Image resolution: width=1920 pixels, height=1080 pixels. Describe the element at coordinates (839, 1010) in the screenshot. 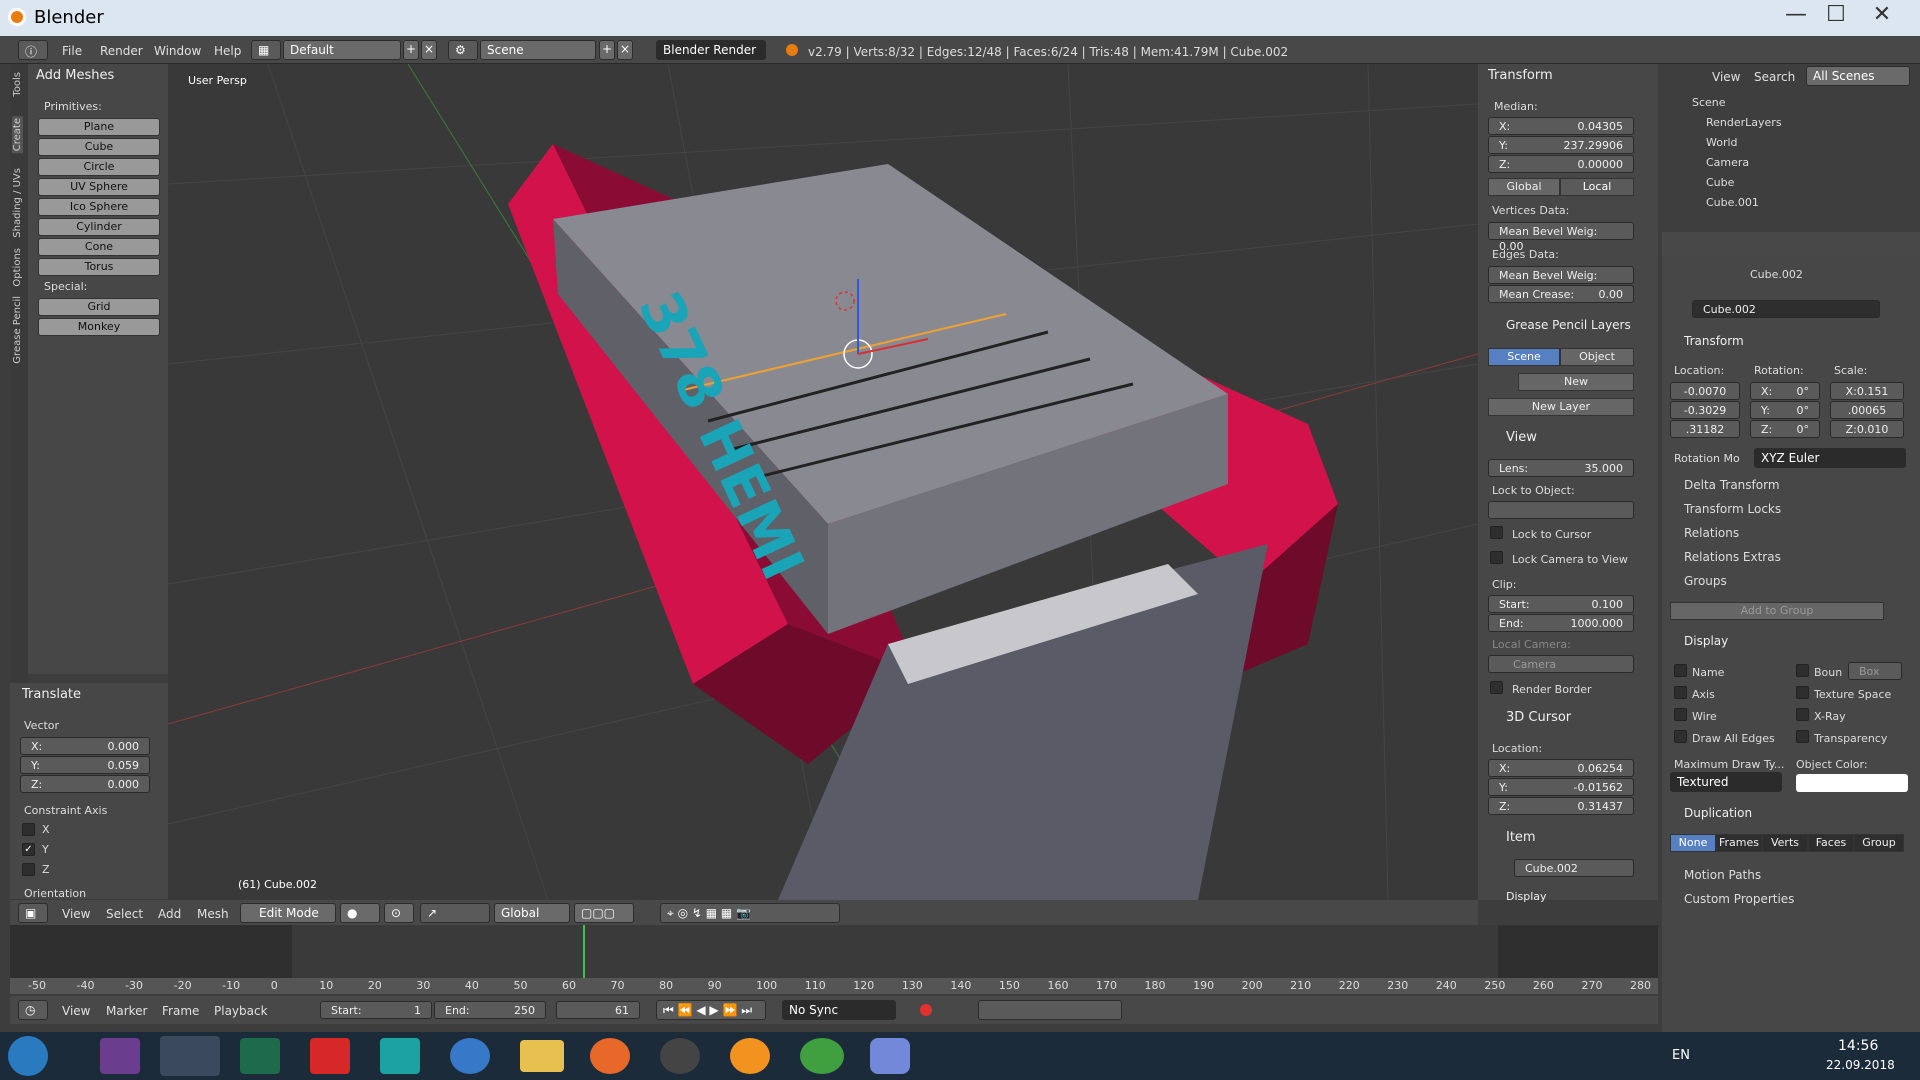

I see `sync-select: No Sync` at that location.